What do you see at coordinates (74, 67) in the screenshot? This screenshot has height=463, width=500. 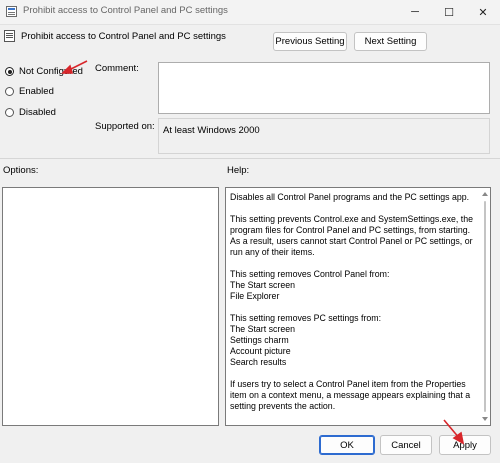 I see `arrow-to-not-configured` at bounding box center [74, 67].